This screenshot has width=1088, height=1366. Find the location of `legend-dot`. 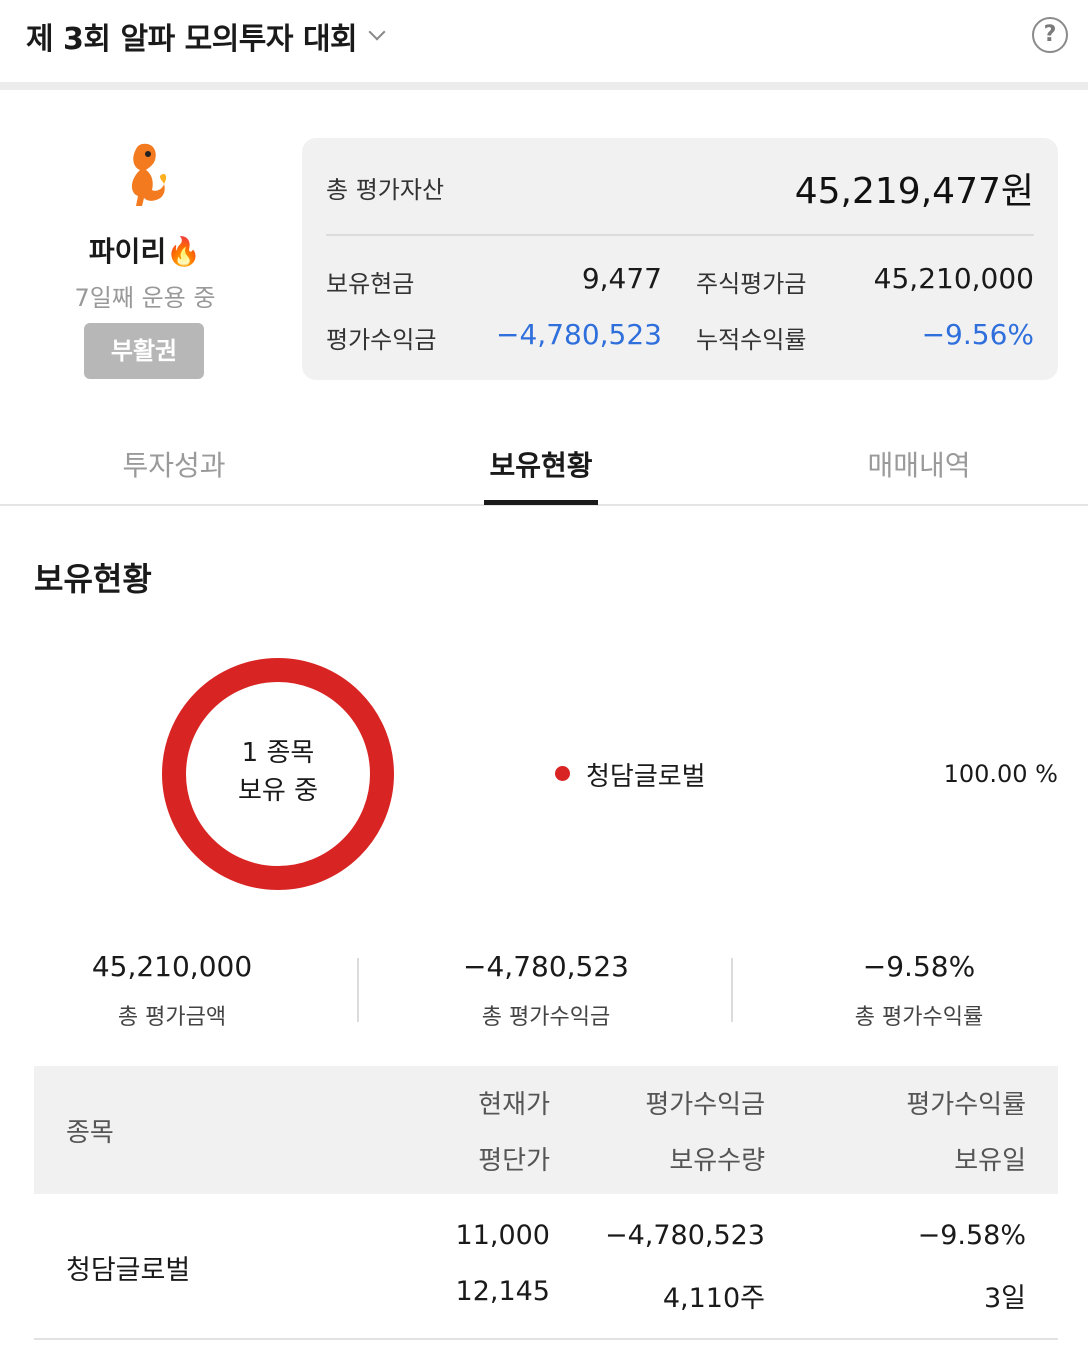

legend-dot is located at coordinates (562, 773).